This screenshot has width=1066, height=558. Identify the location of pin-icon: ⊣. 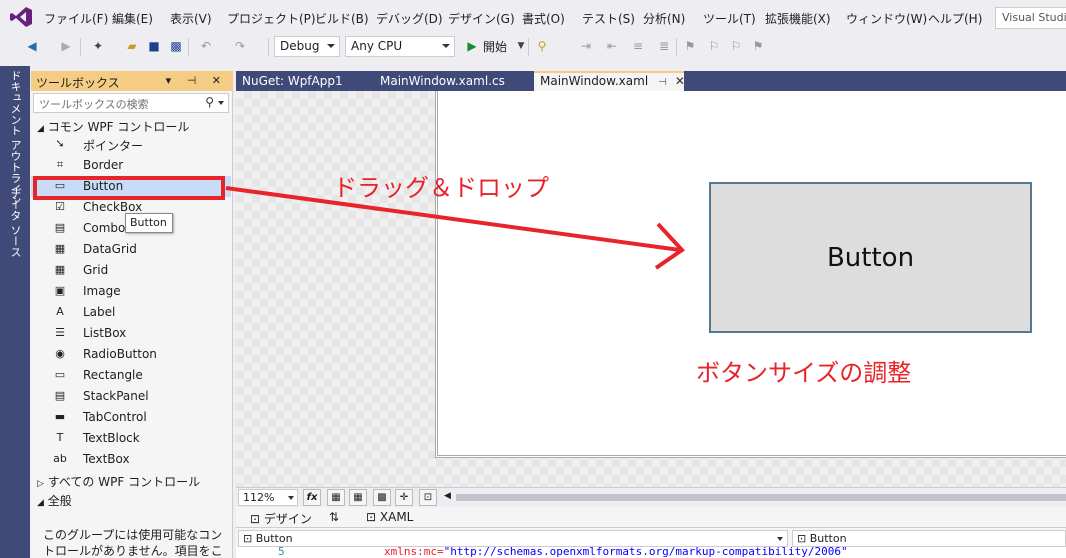
(662, 82).